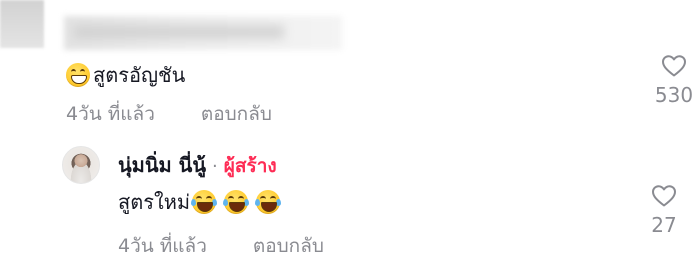 The width and height of the screenshot is (700, 275). I want to click on comment-text: สูตรอัญชัน, so click(125, 75).